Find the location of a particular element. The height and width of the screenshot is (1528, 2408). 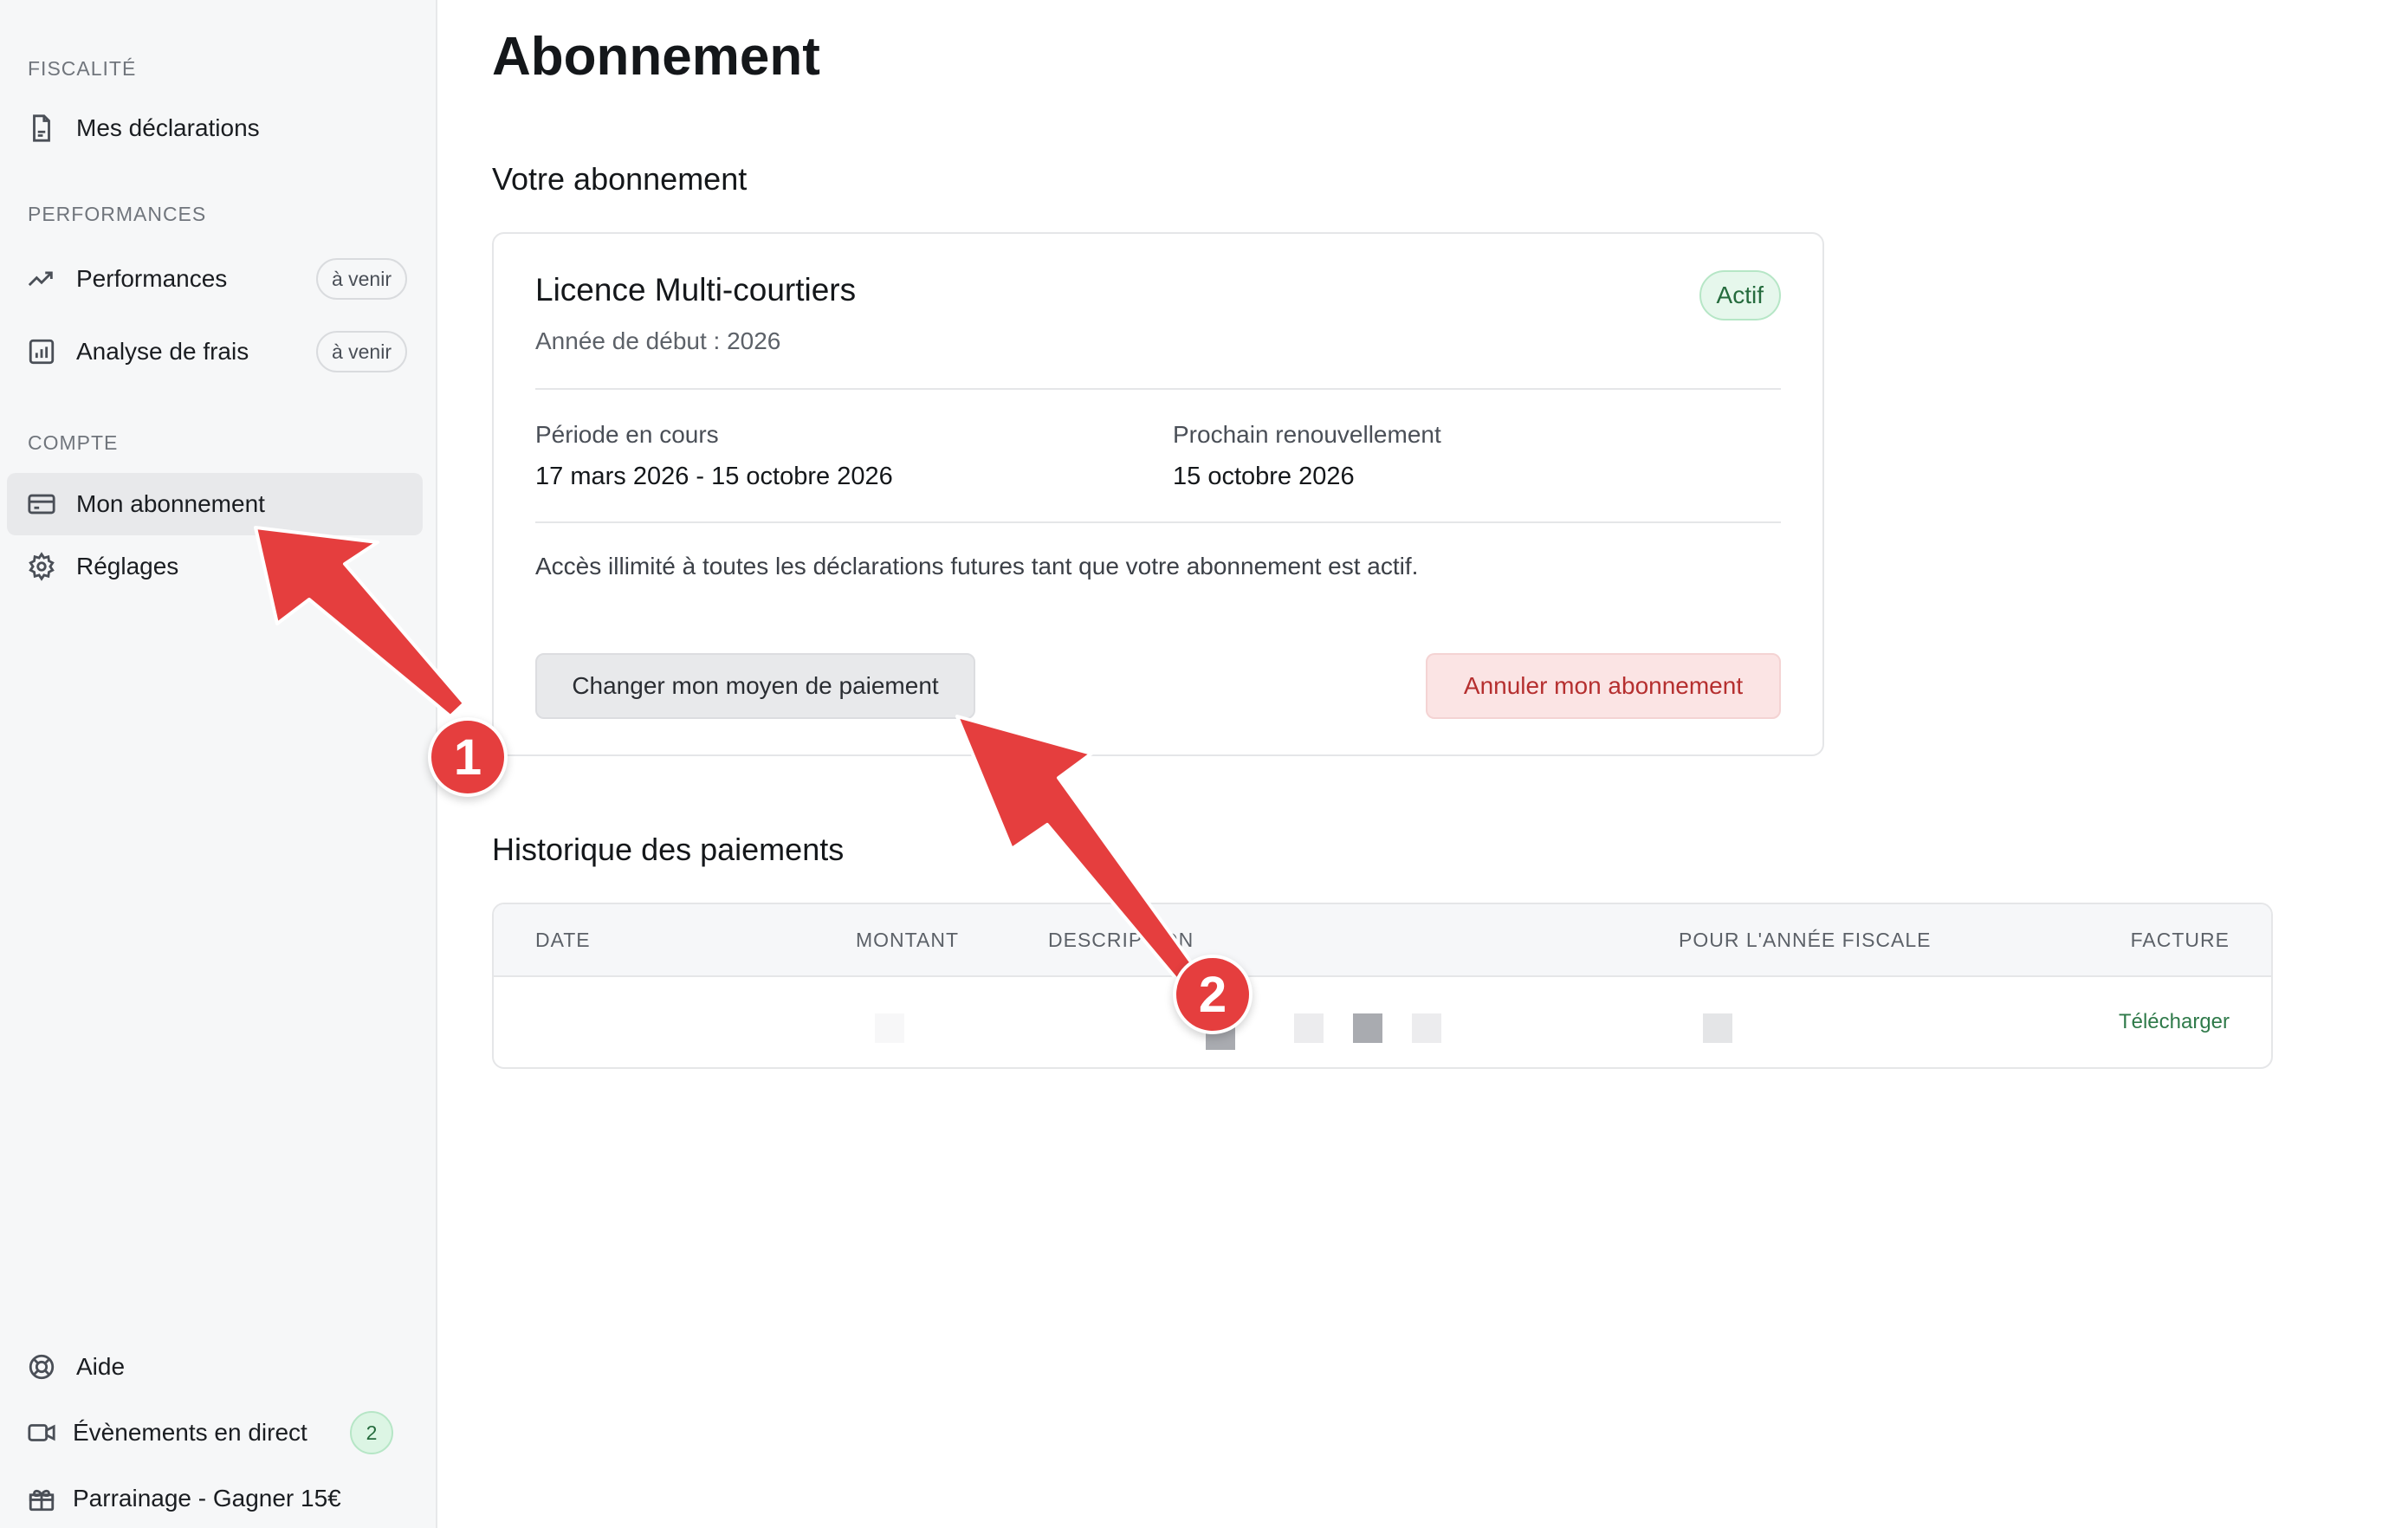

current-period-label: Période en cours is located at coordinates (627, 434).